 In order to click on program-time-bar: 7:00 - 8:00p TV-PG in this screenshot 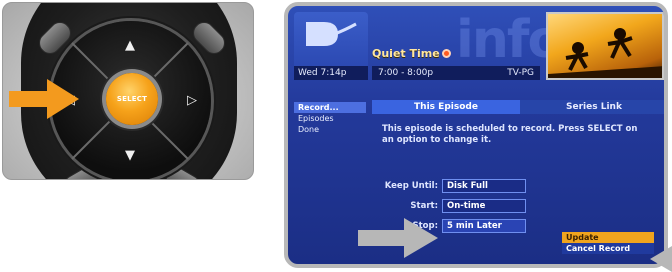, I will do `click(456, 73)`.